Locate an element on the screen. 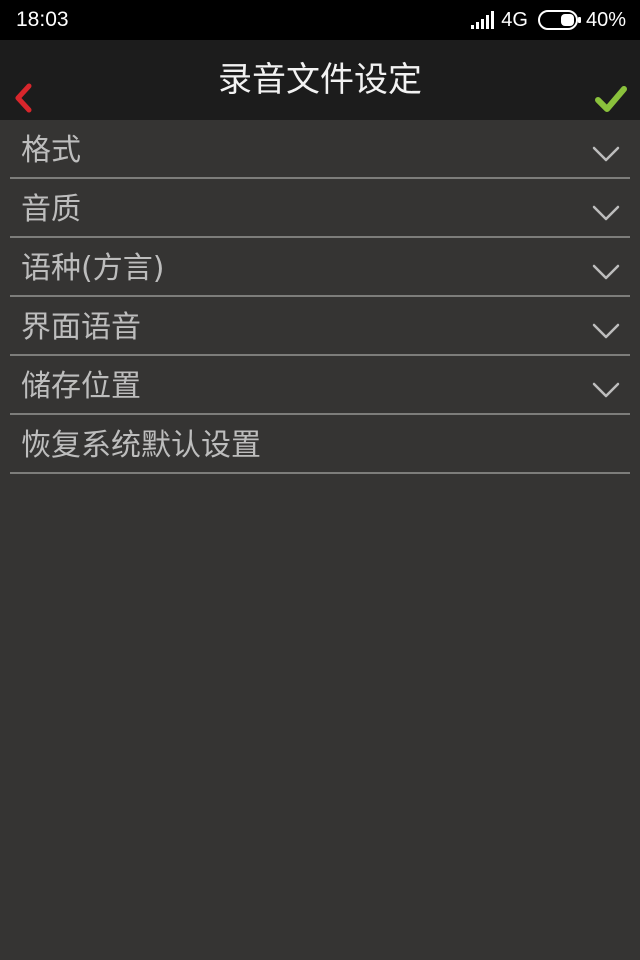  battery-percentage: 40% is located at coordinates (605, 19).